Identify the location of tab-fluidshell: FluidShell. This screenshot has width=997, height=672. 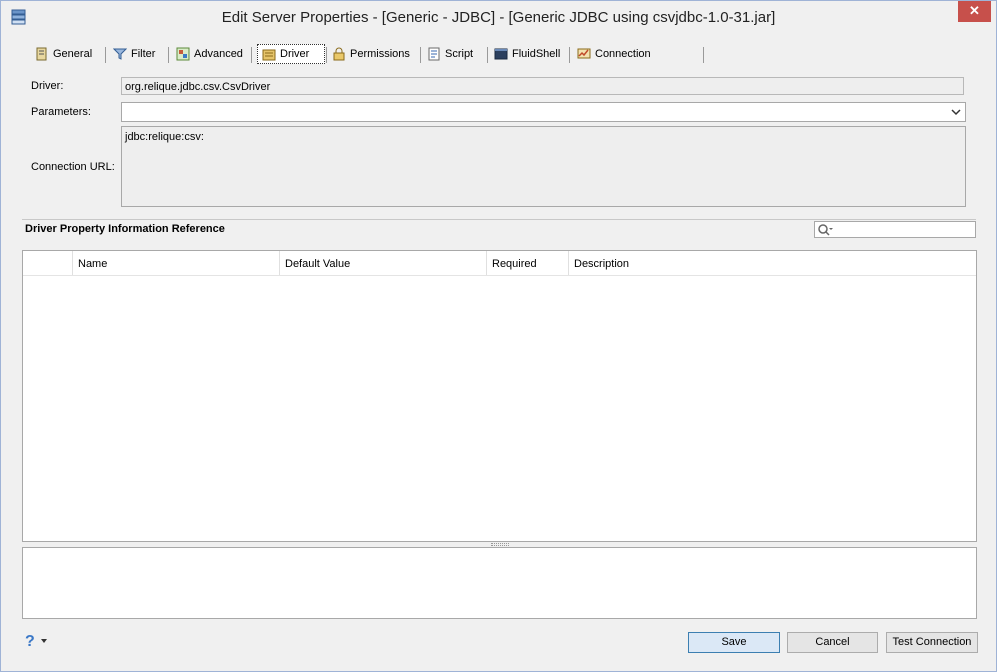
(525, 54).